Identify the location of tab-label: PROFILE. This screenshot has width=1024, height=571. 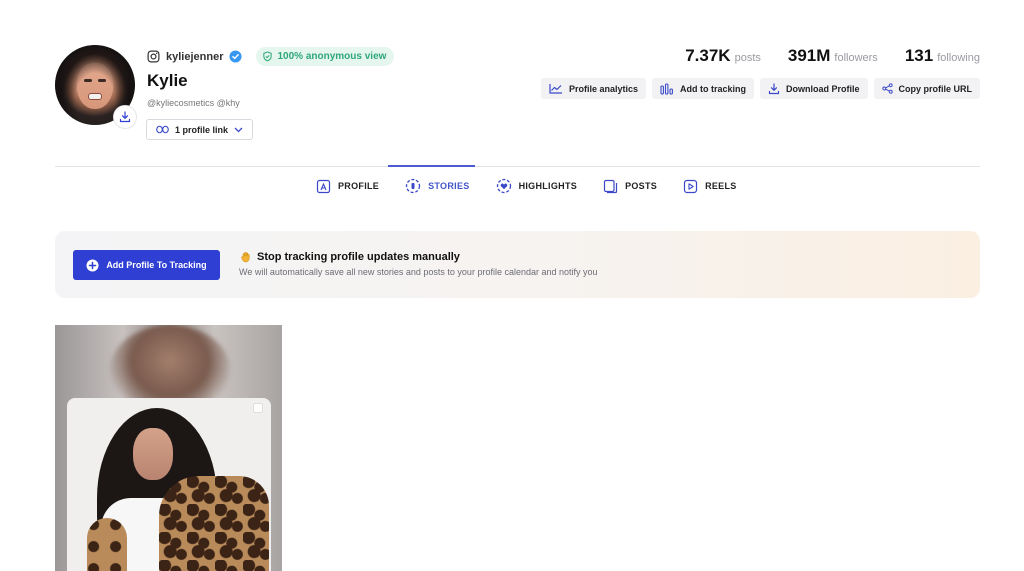
(359, 186).